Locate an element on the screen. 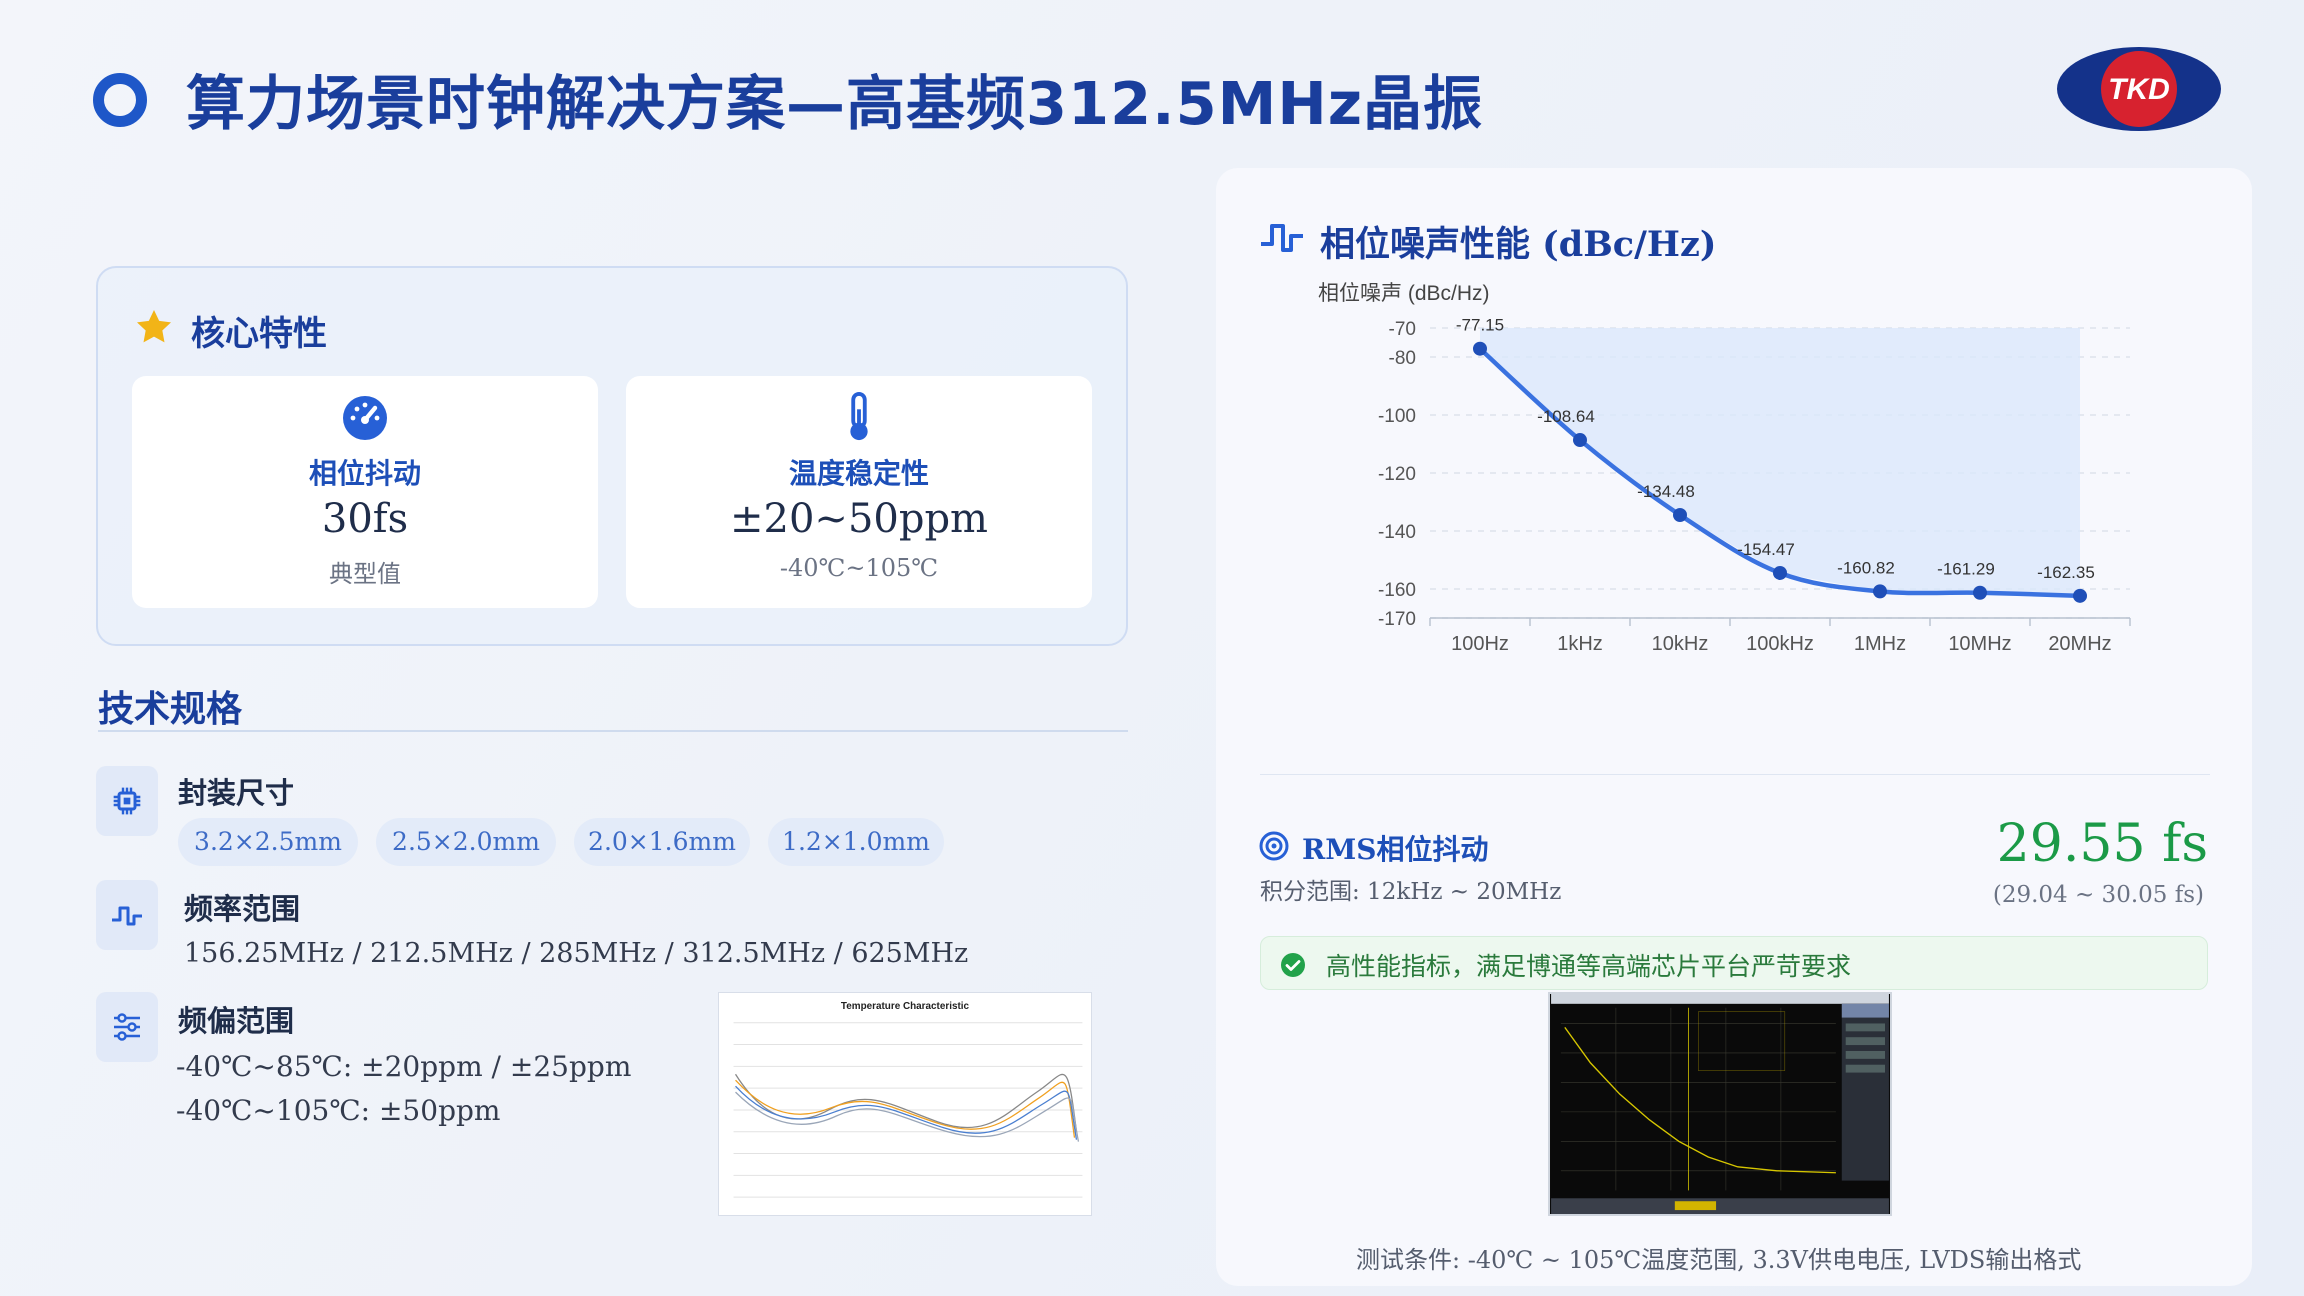 This screenshot has width=2304, height=1296. x-tick-label: 10kHz is located at coordinates (1680, 644).